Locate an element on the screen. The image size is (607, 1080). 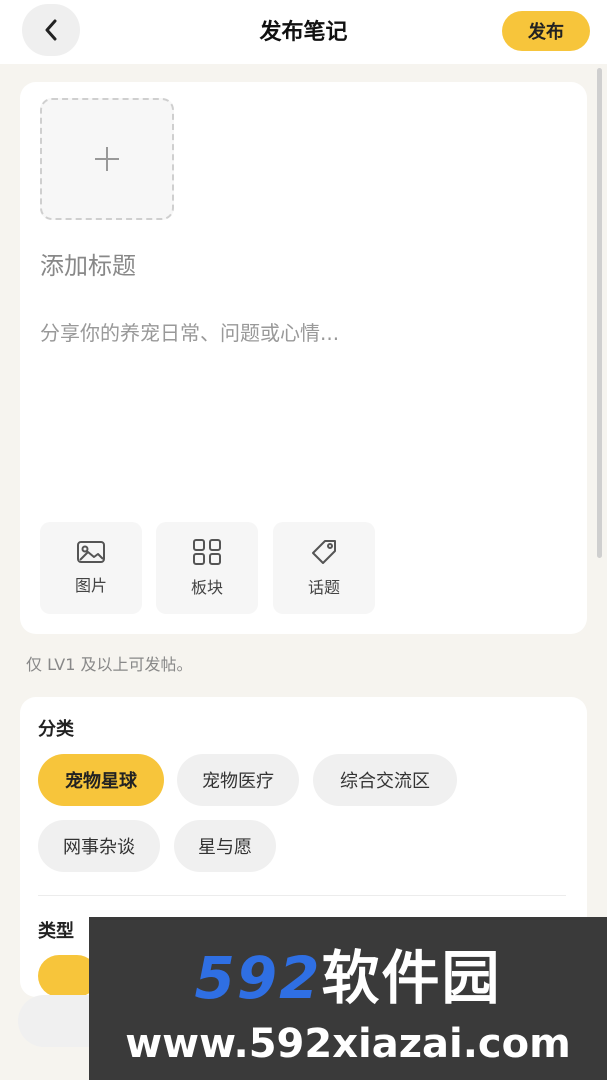
publish-button: 发布 is located at coordinates (546, 31).